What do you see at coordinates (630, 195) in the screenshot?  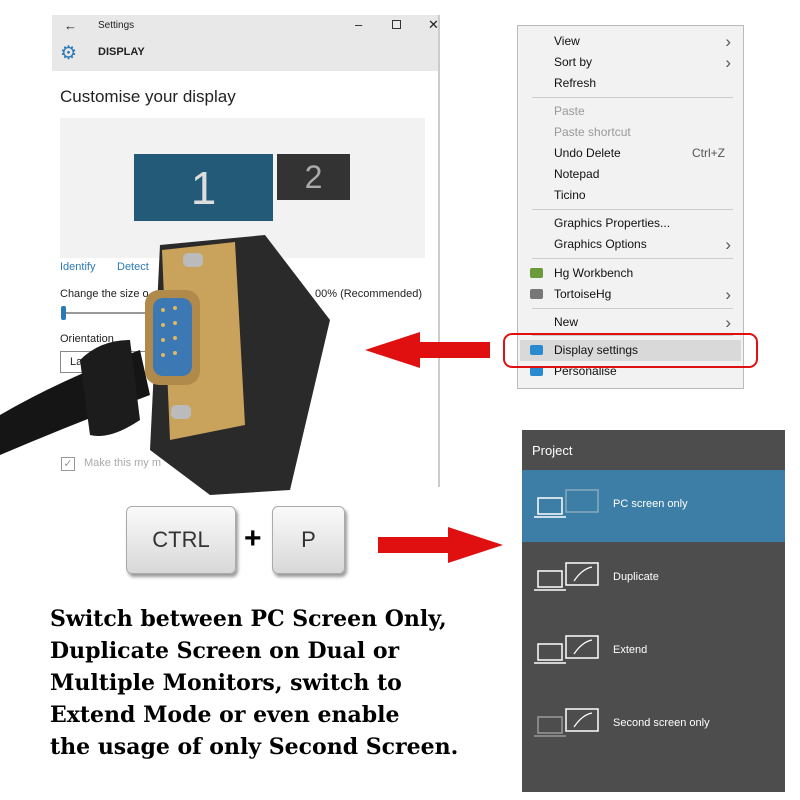 I see `menu-item: Ticino` at bounding box center [630, 195].